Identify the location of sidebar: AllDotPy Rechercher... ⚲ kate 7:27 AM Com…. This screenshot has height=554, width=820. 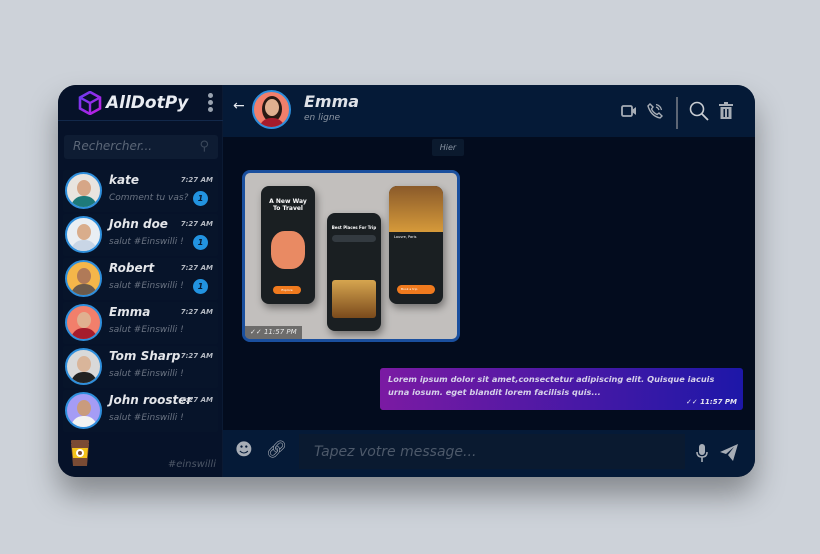
(140, 281).